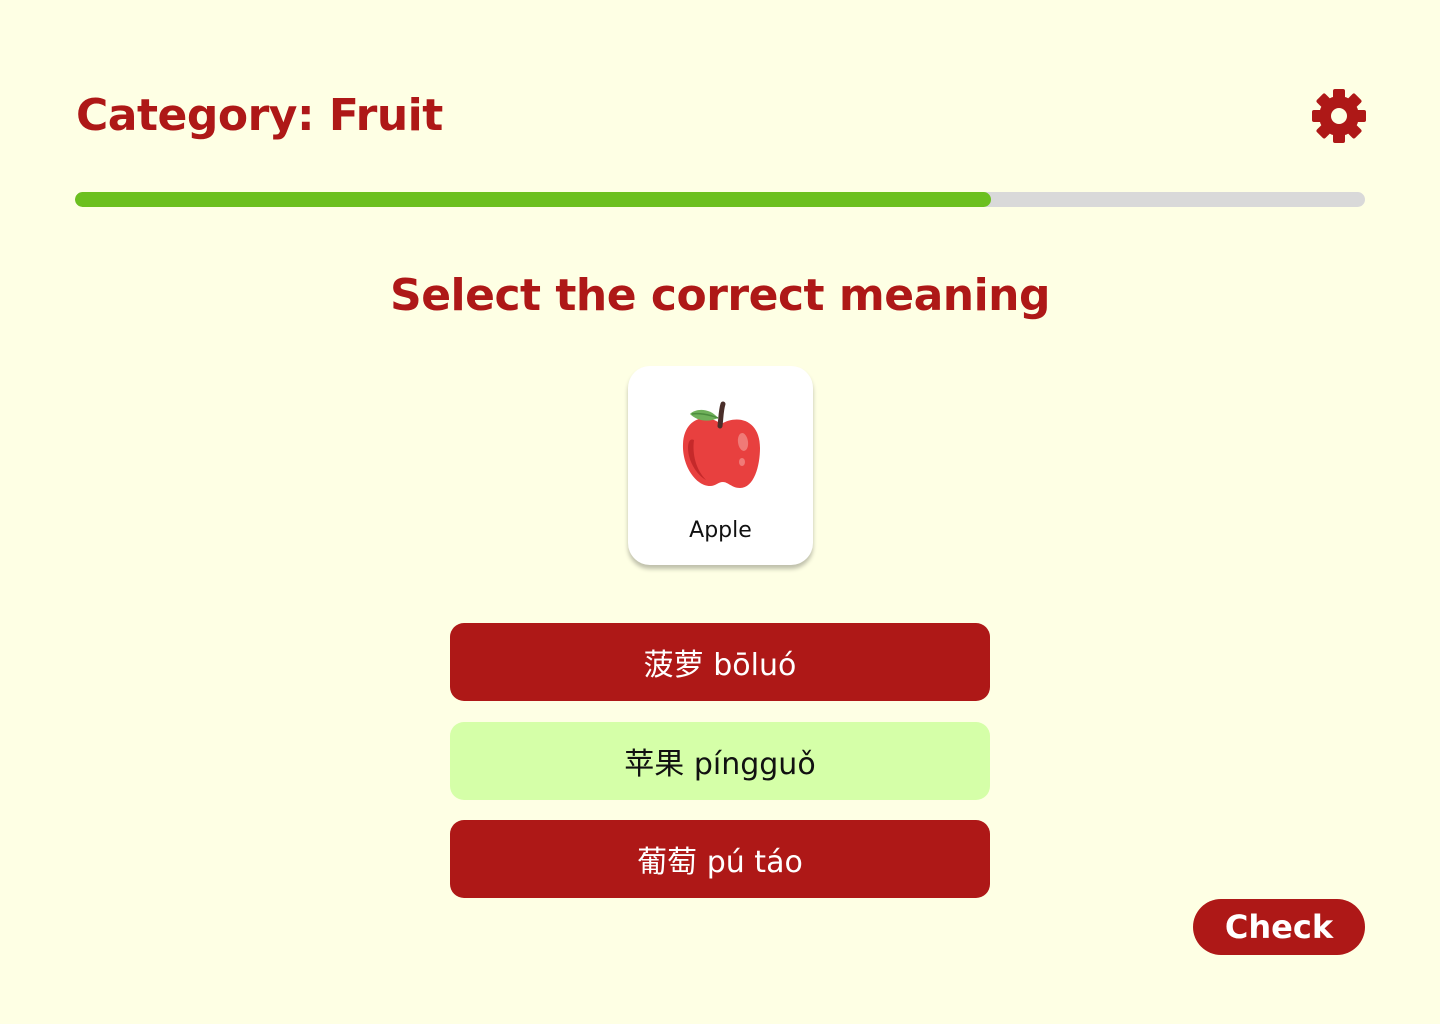 The width and height of the screenshot is (1440, 1024). I want to click on progress-bar, so click(720, 199).